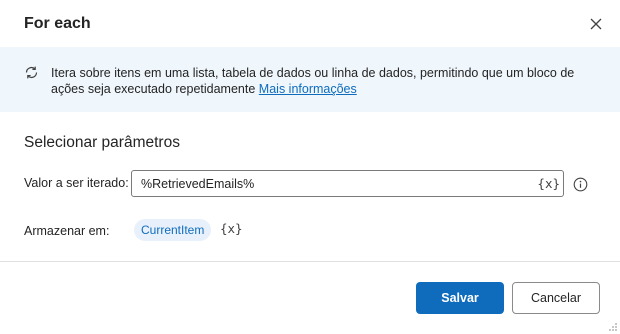  What do you see at coordinates (76, 183) in the screenshot?
I see `iterate-label: Valor a ser iterado:` at bounding box center [76, 183].